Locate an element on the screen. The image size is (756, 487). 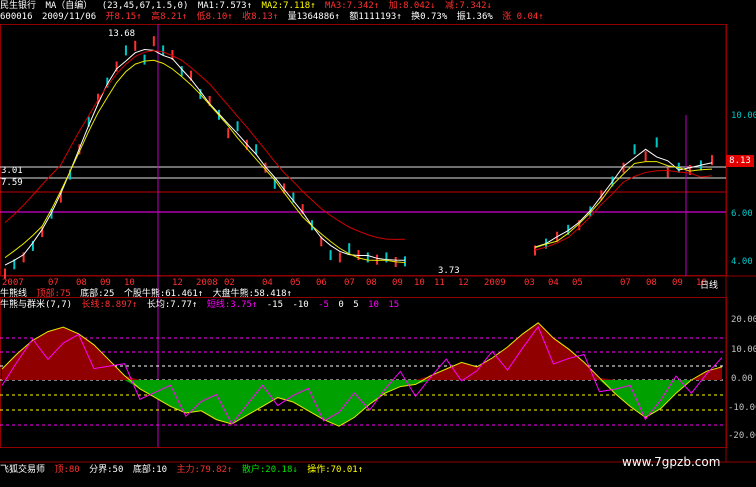
x-tick-label: 06 is located at coordinates (321, 283).